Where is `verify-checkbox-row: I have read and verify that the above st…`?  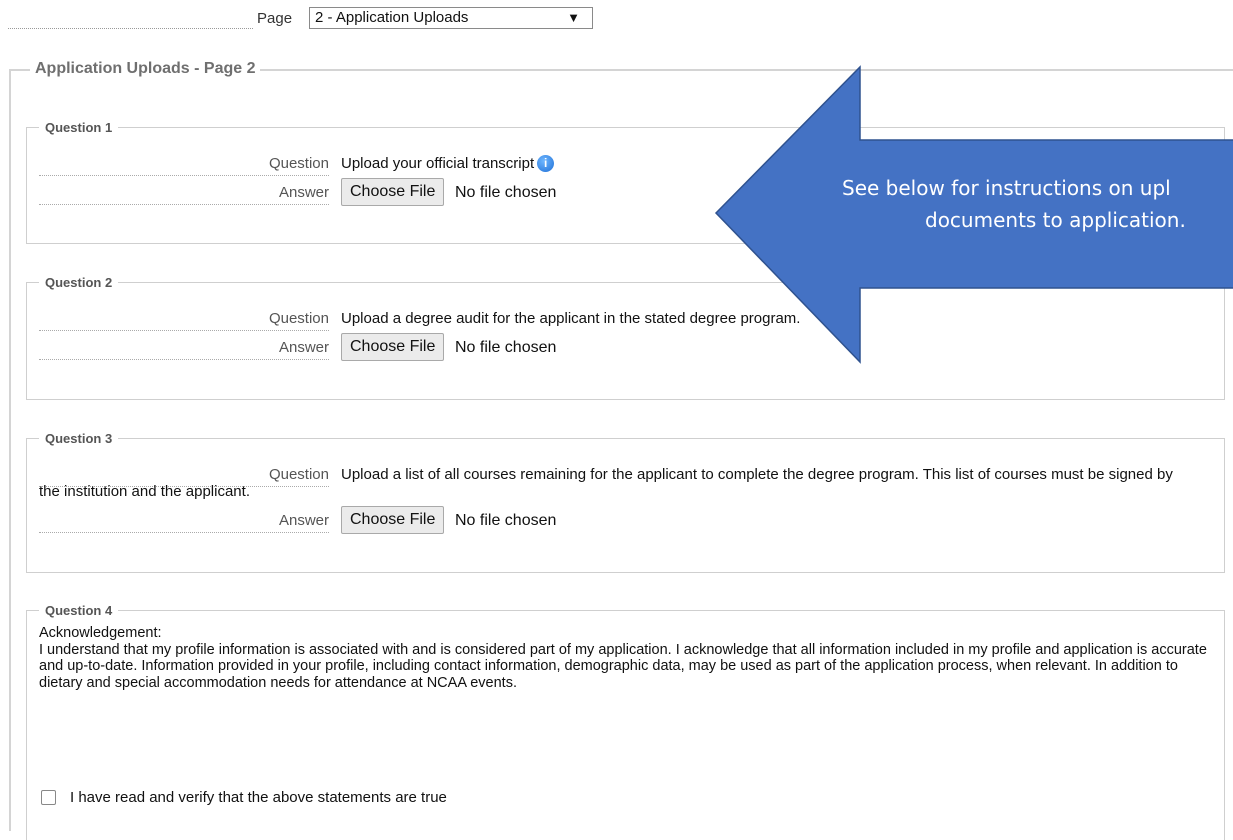
verify-checkbox-row: I have read and verify that the above st… is located at coordinates (244, 797).